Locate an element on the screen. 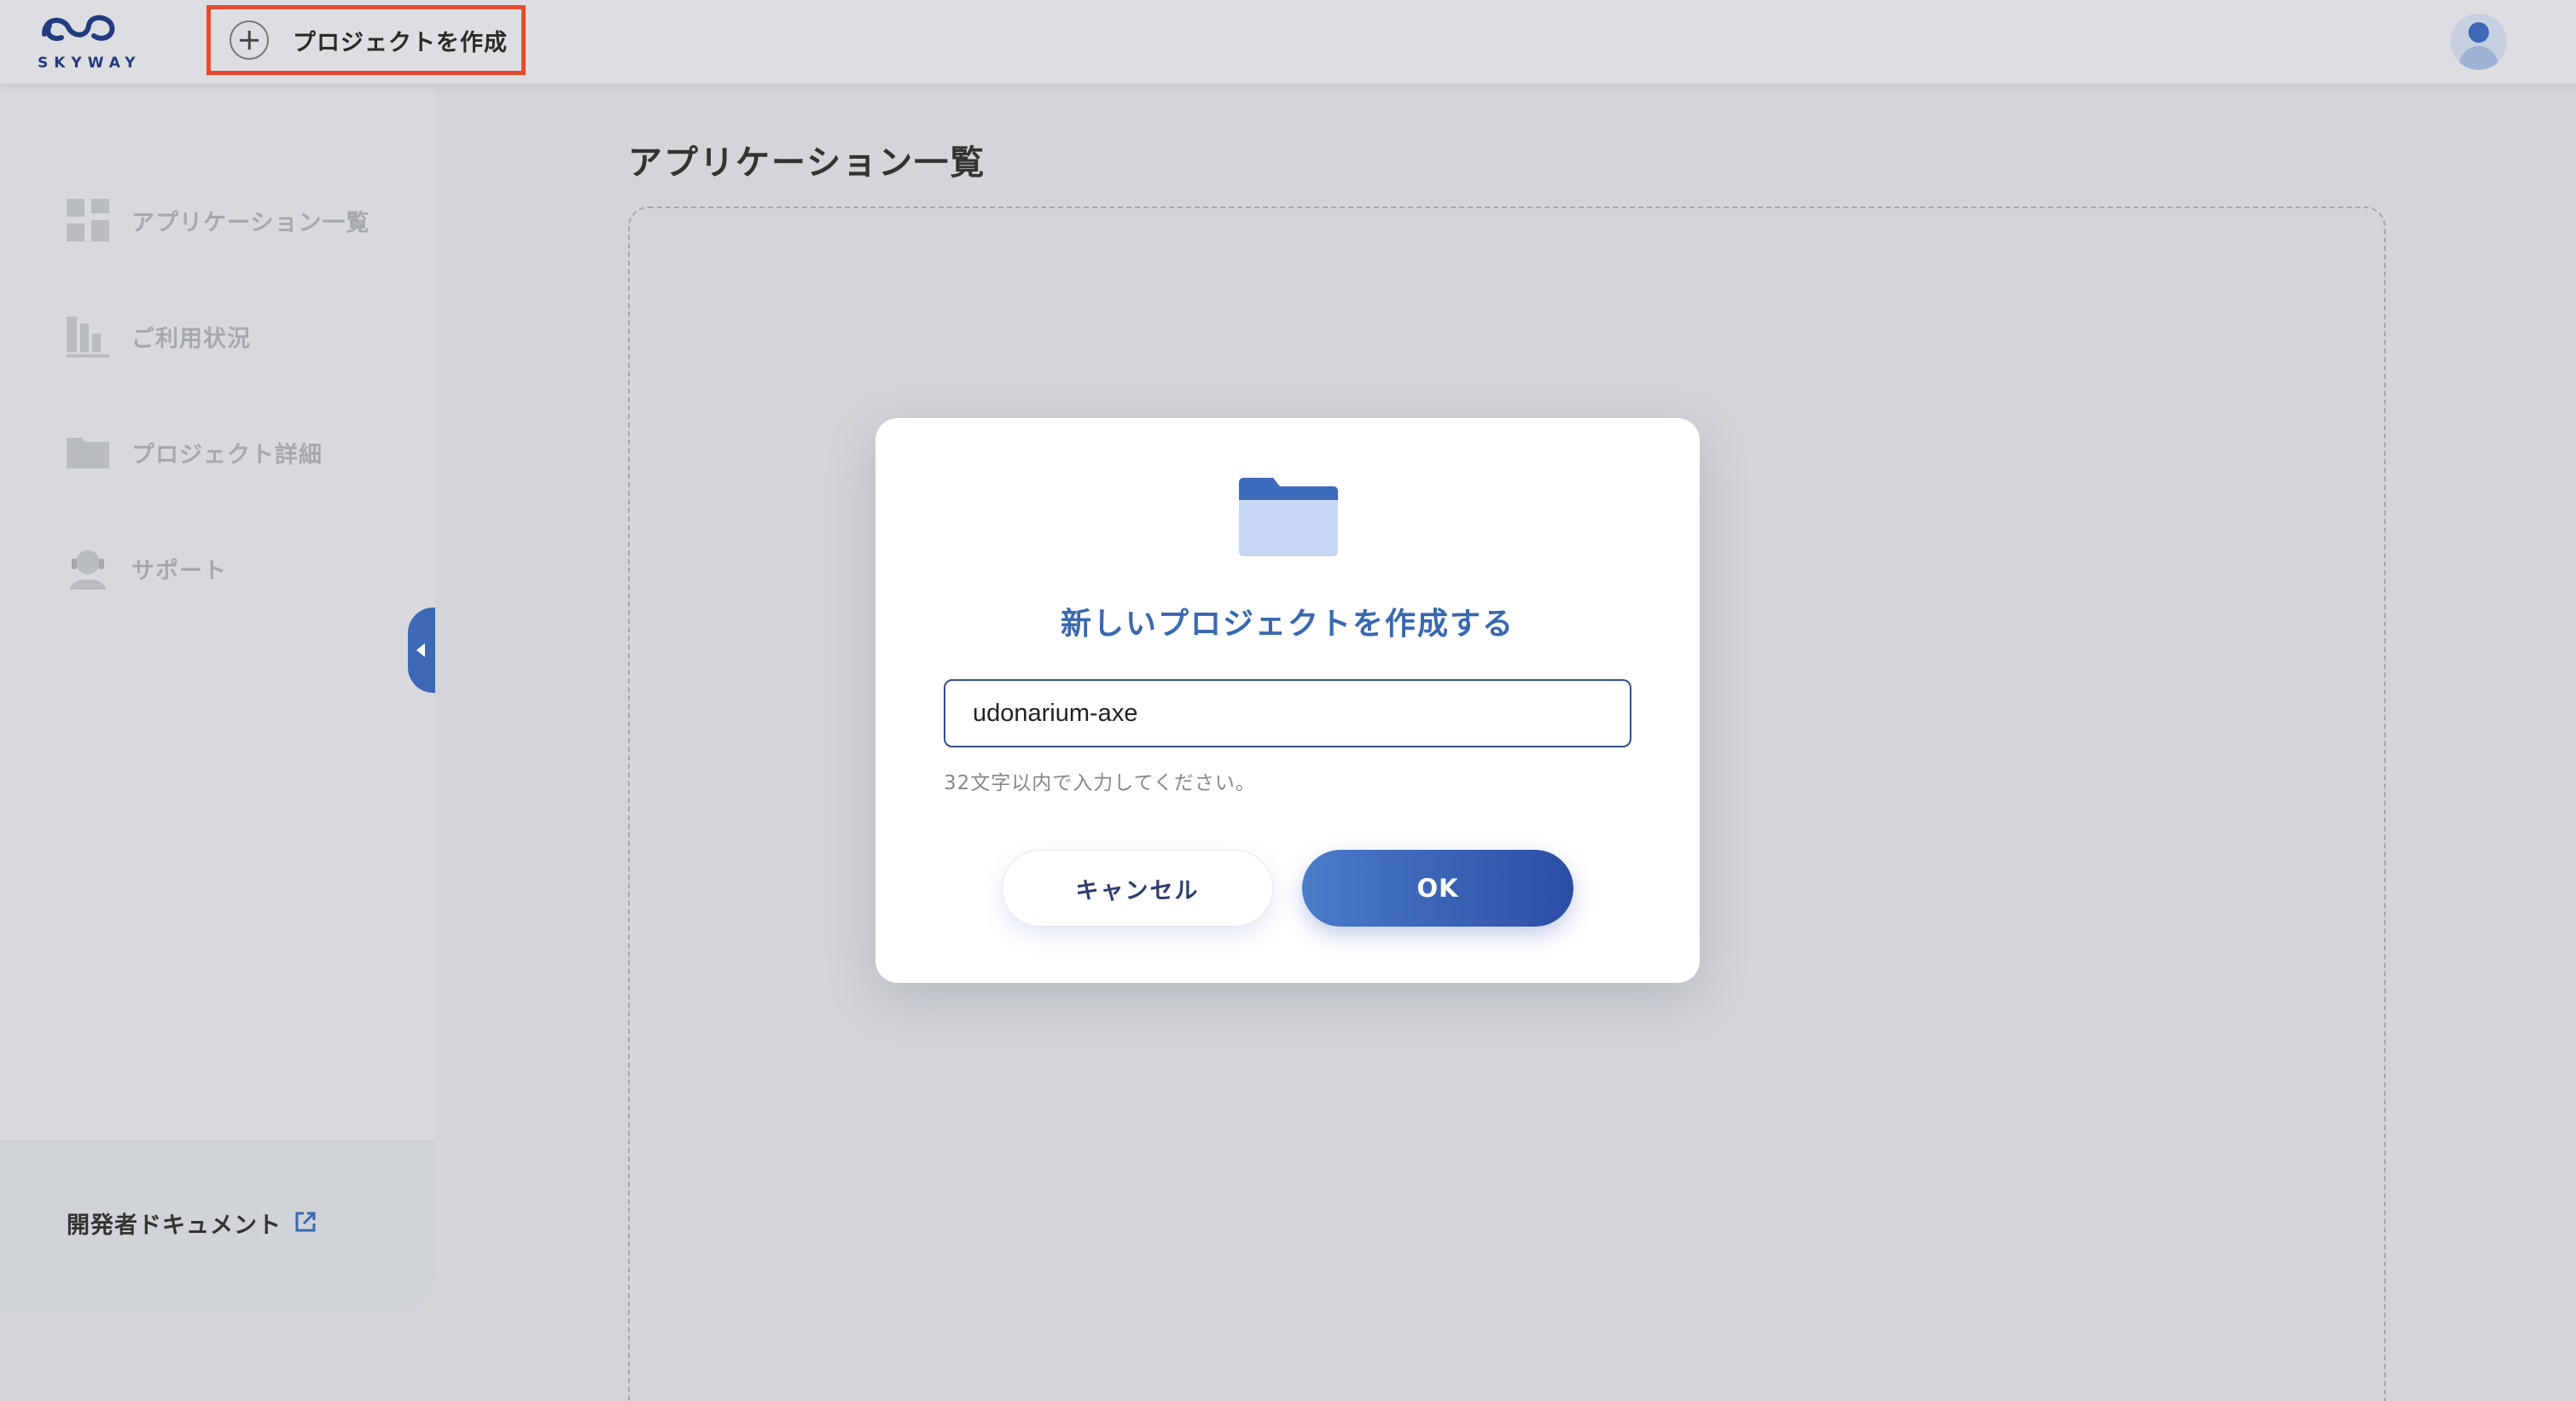  sidebar-item-label: アプリケーション一覧 is located at coordinates (250, 222).